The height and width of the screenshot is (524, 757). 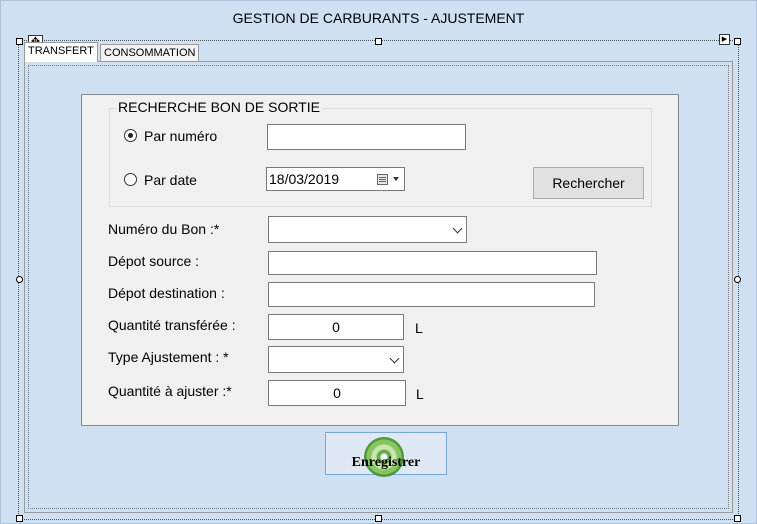 What do you see at coordinates (181, 136) in the screenshot?
I see `by-number-label: Par numéro` at bounding box center [181, 136].